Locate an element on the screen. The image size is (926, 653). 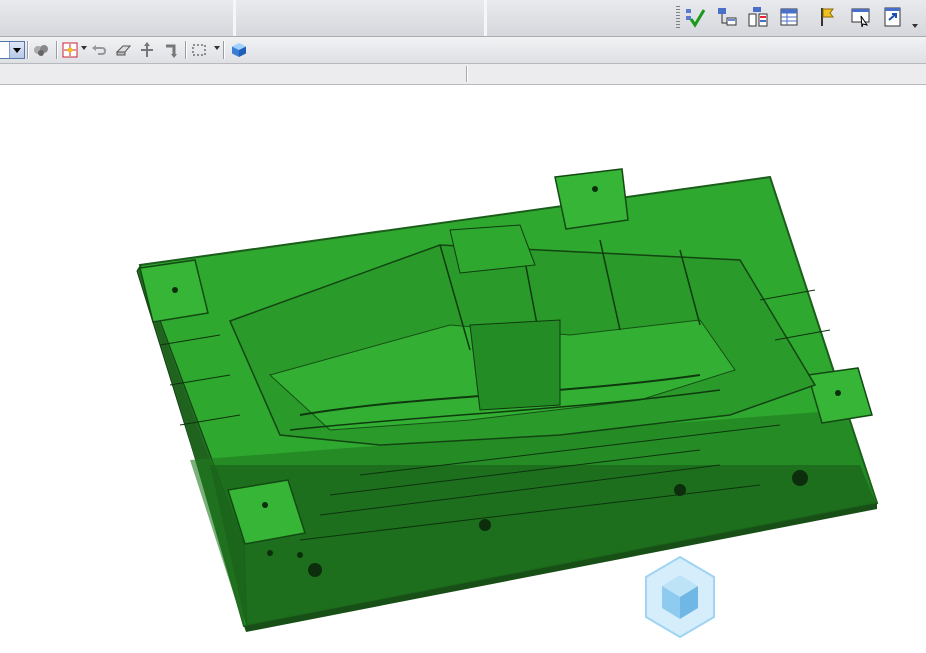
select-view-icon is located at coordinates (861, 17).